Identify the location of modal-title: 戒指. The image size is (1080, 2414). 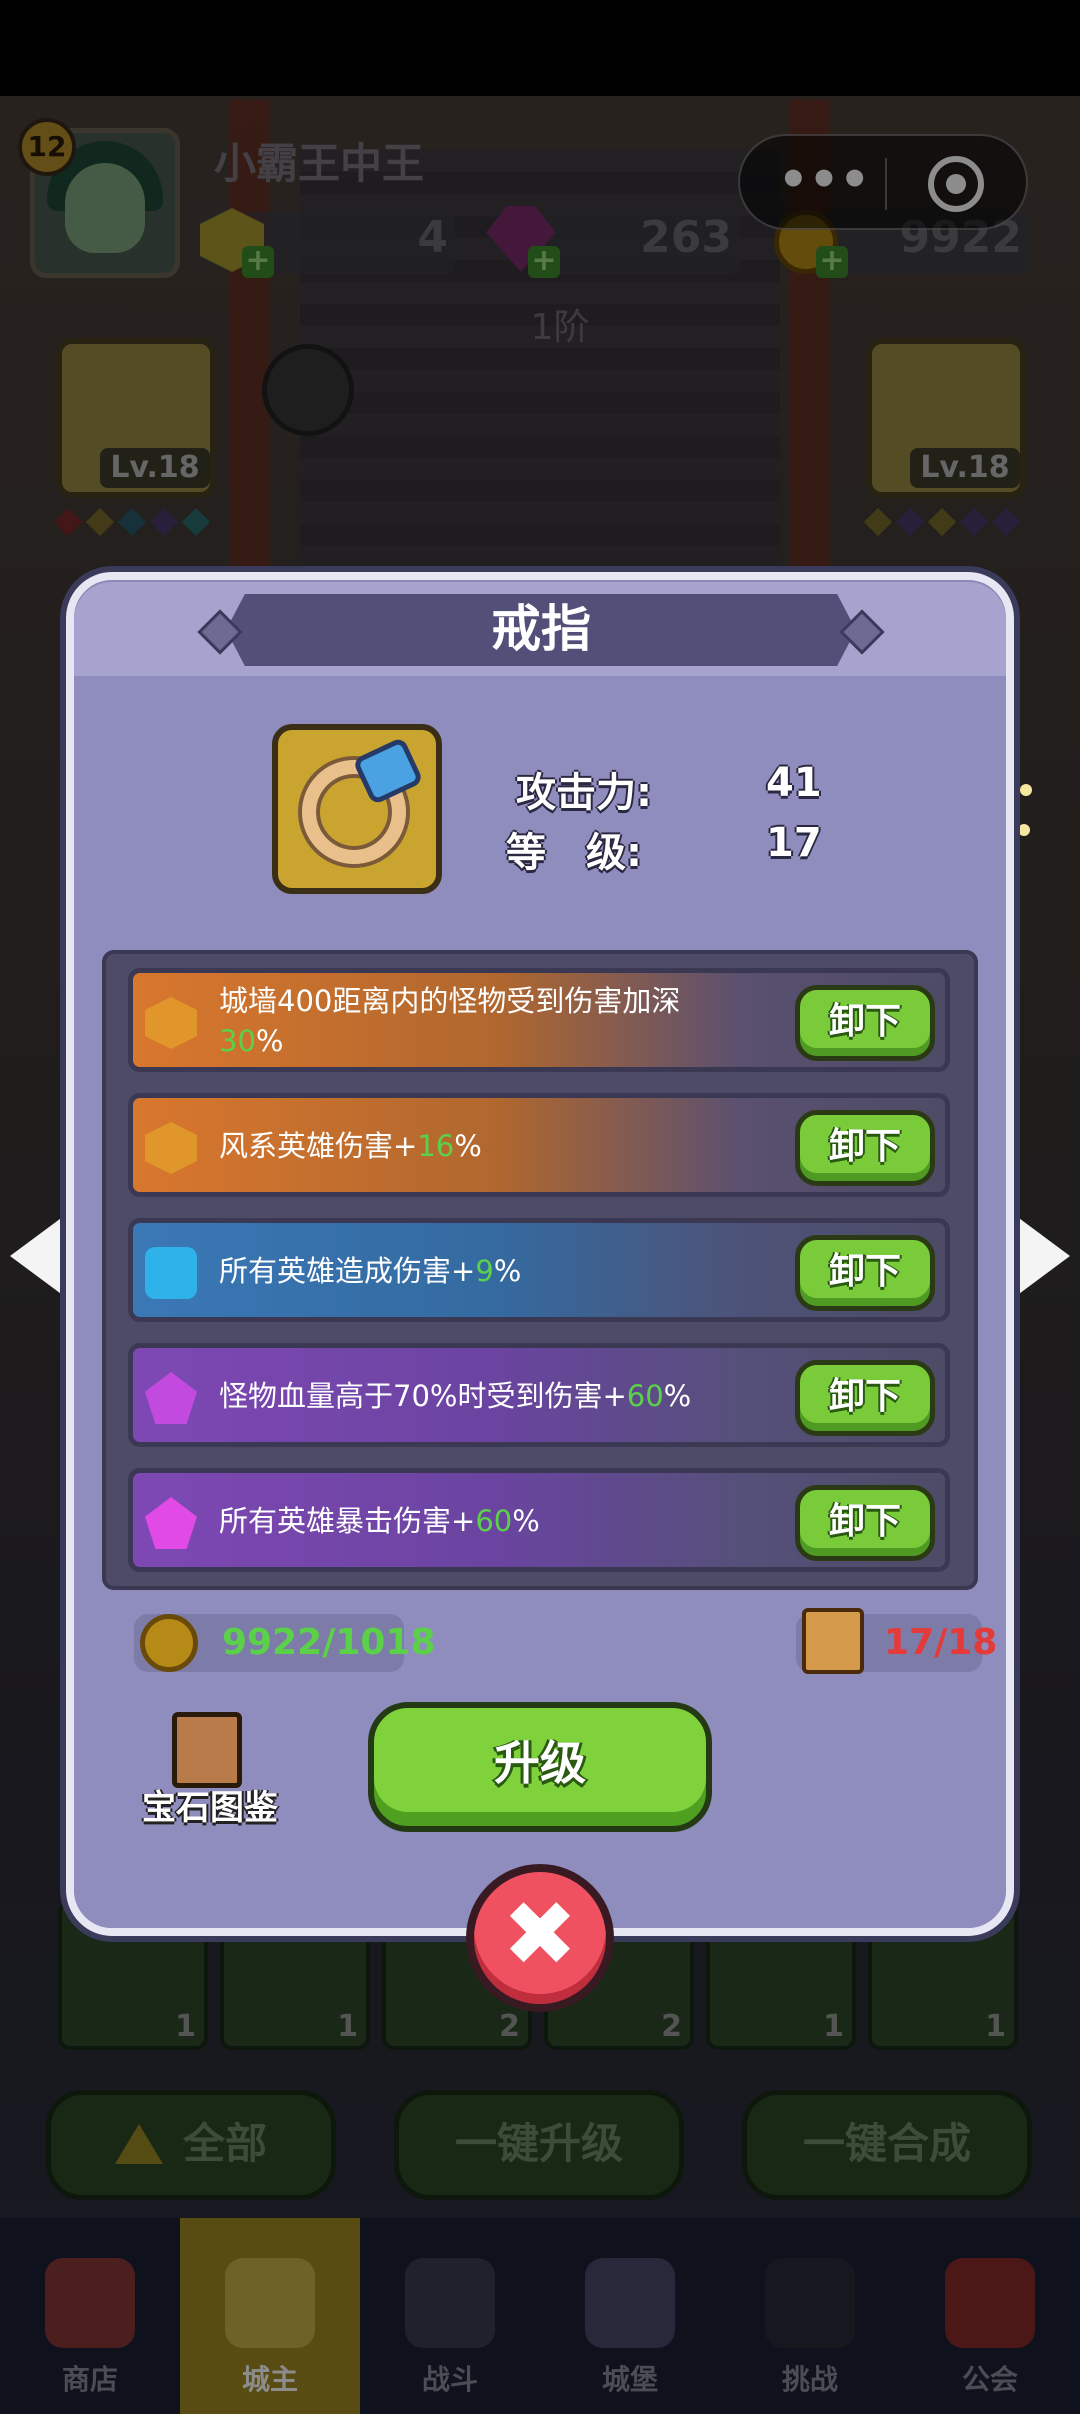
(541, 629).